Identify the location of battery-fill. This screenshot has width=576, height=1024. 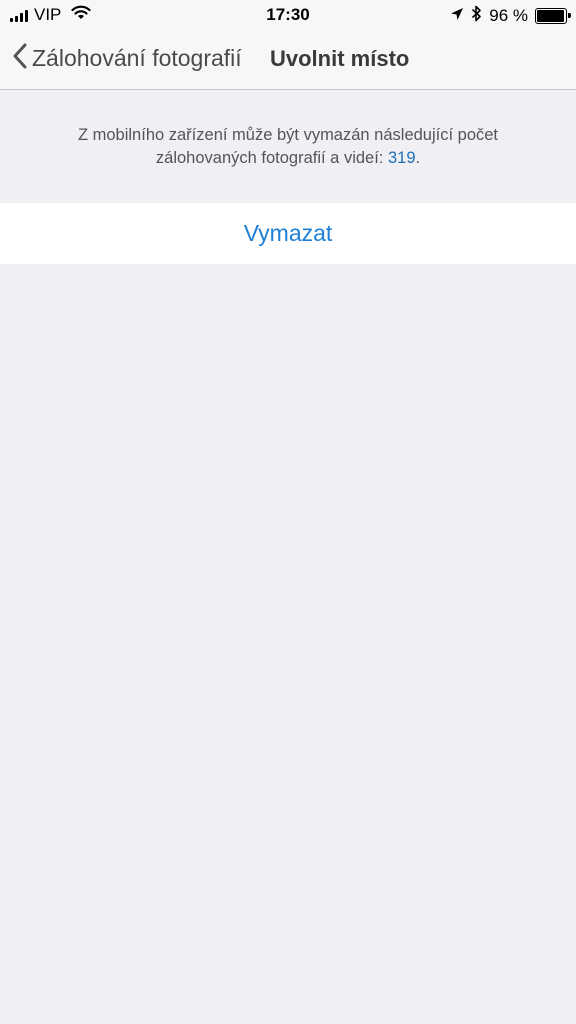
(550, 16).